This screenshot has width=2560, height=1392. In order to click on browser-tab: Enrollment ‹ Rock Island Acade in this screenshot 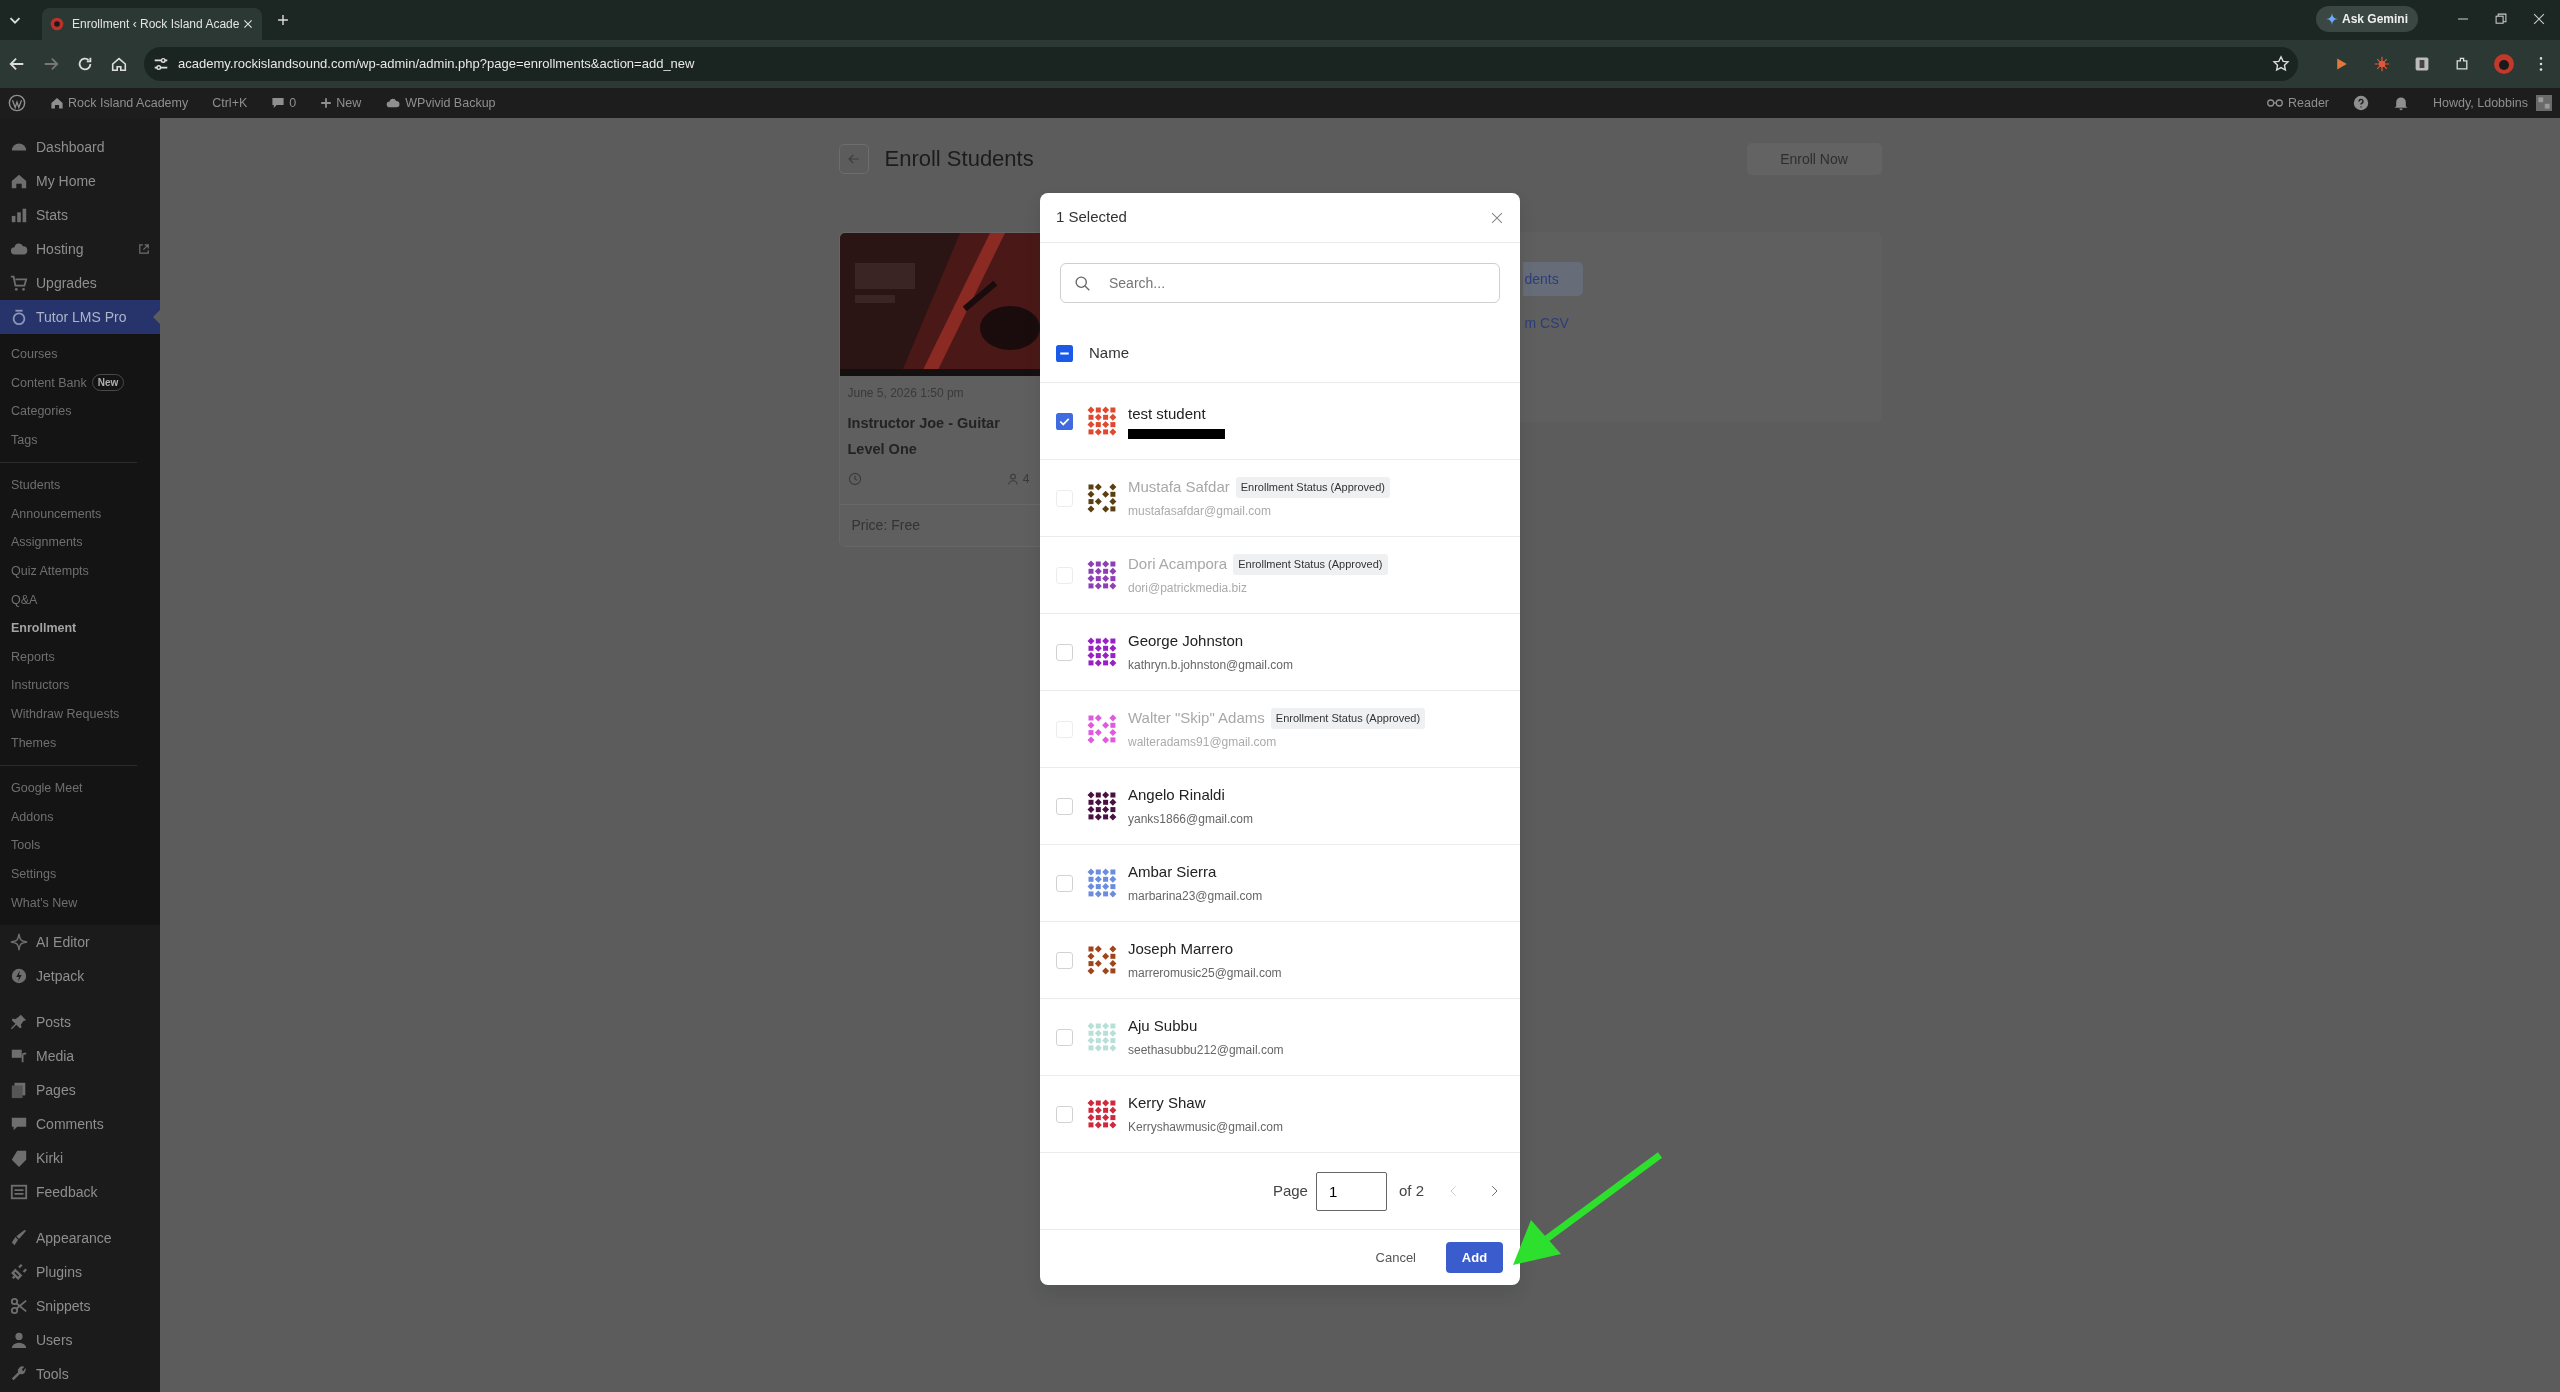, I will do `click(152, 24)`.